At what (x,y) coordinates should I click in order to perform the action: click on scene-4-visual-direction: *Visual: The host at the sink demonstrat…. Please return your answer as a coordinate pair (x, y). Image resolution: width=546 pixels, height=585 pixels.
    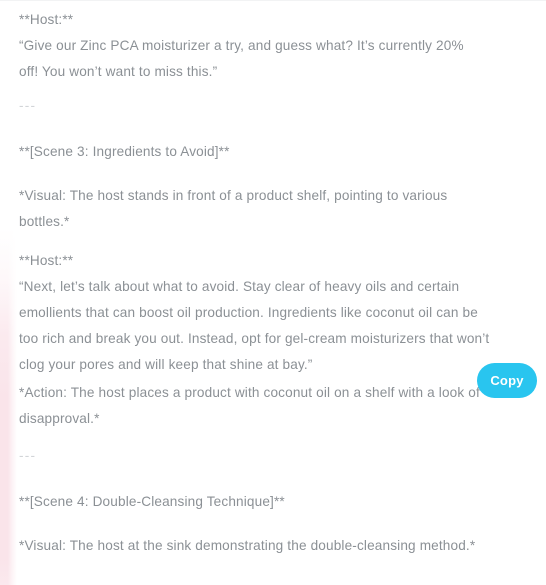
    Looking at the image, I should click on (247, 545).